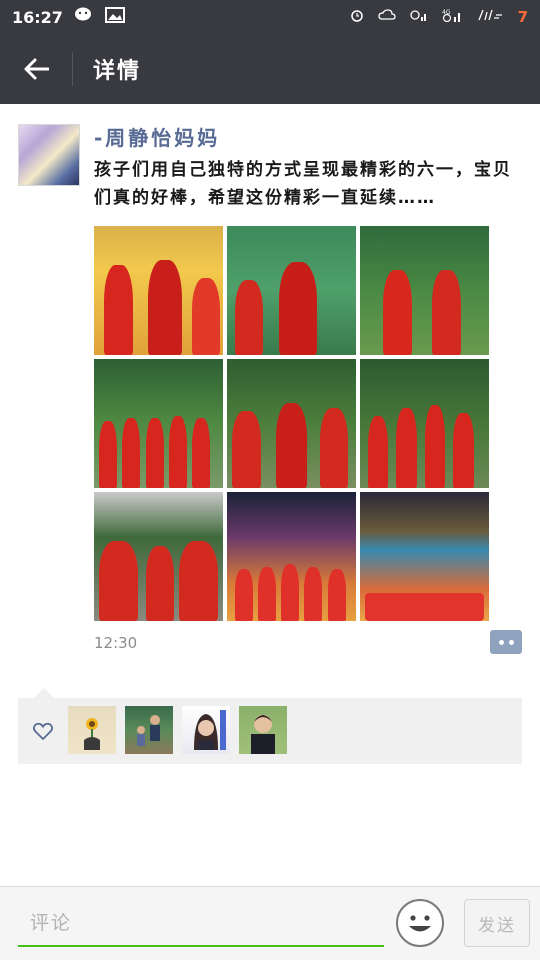  Describe the element at coordinates (149, 730) in the screenshot. I see `family-avatar` at that location.